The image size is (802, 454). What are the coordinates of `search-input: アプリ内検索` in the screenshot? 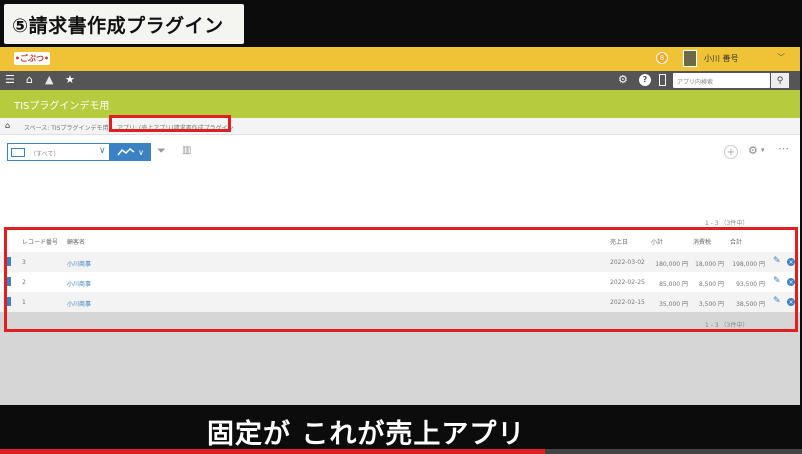 It's located at (721, 80).